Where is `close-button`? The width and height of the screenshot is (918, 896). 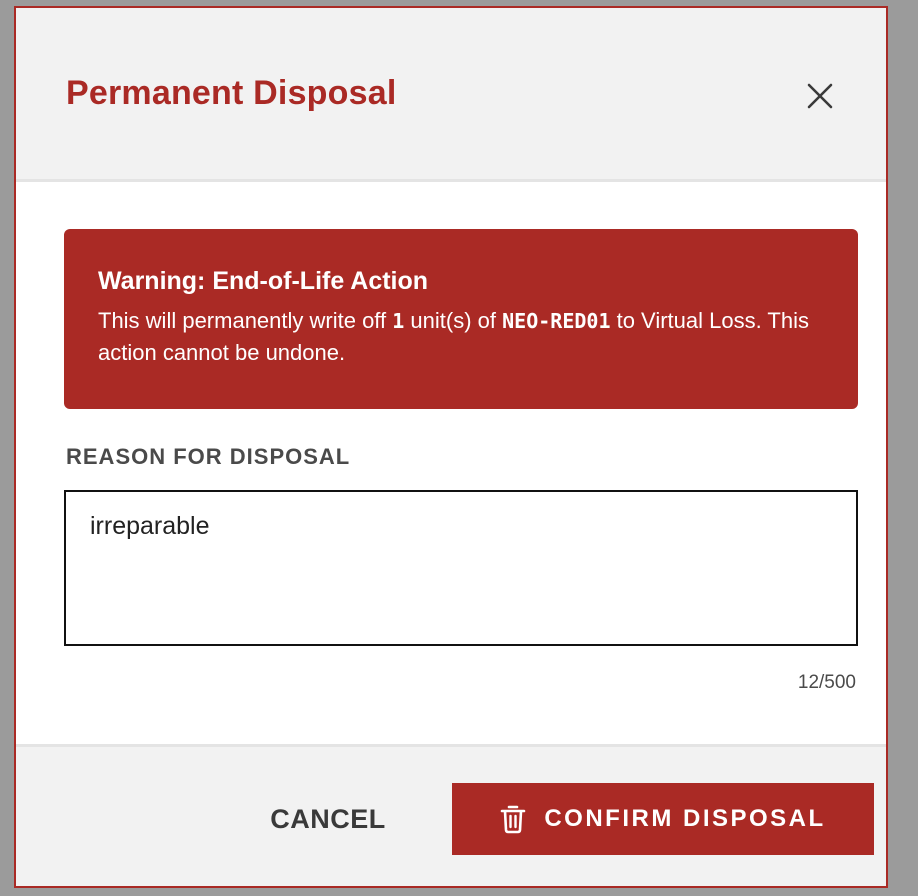 close-button is located at coordinates (820, 96).